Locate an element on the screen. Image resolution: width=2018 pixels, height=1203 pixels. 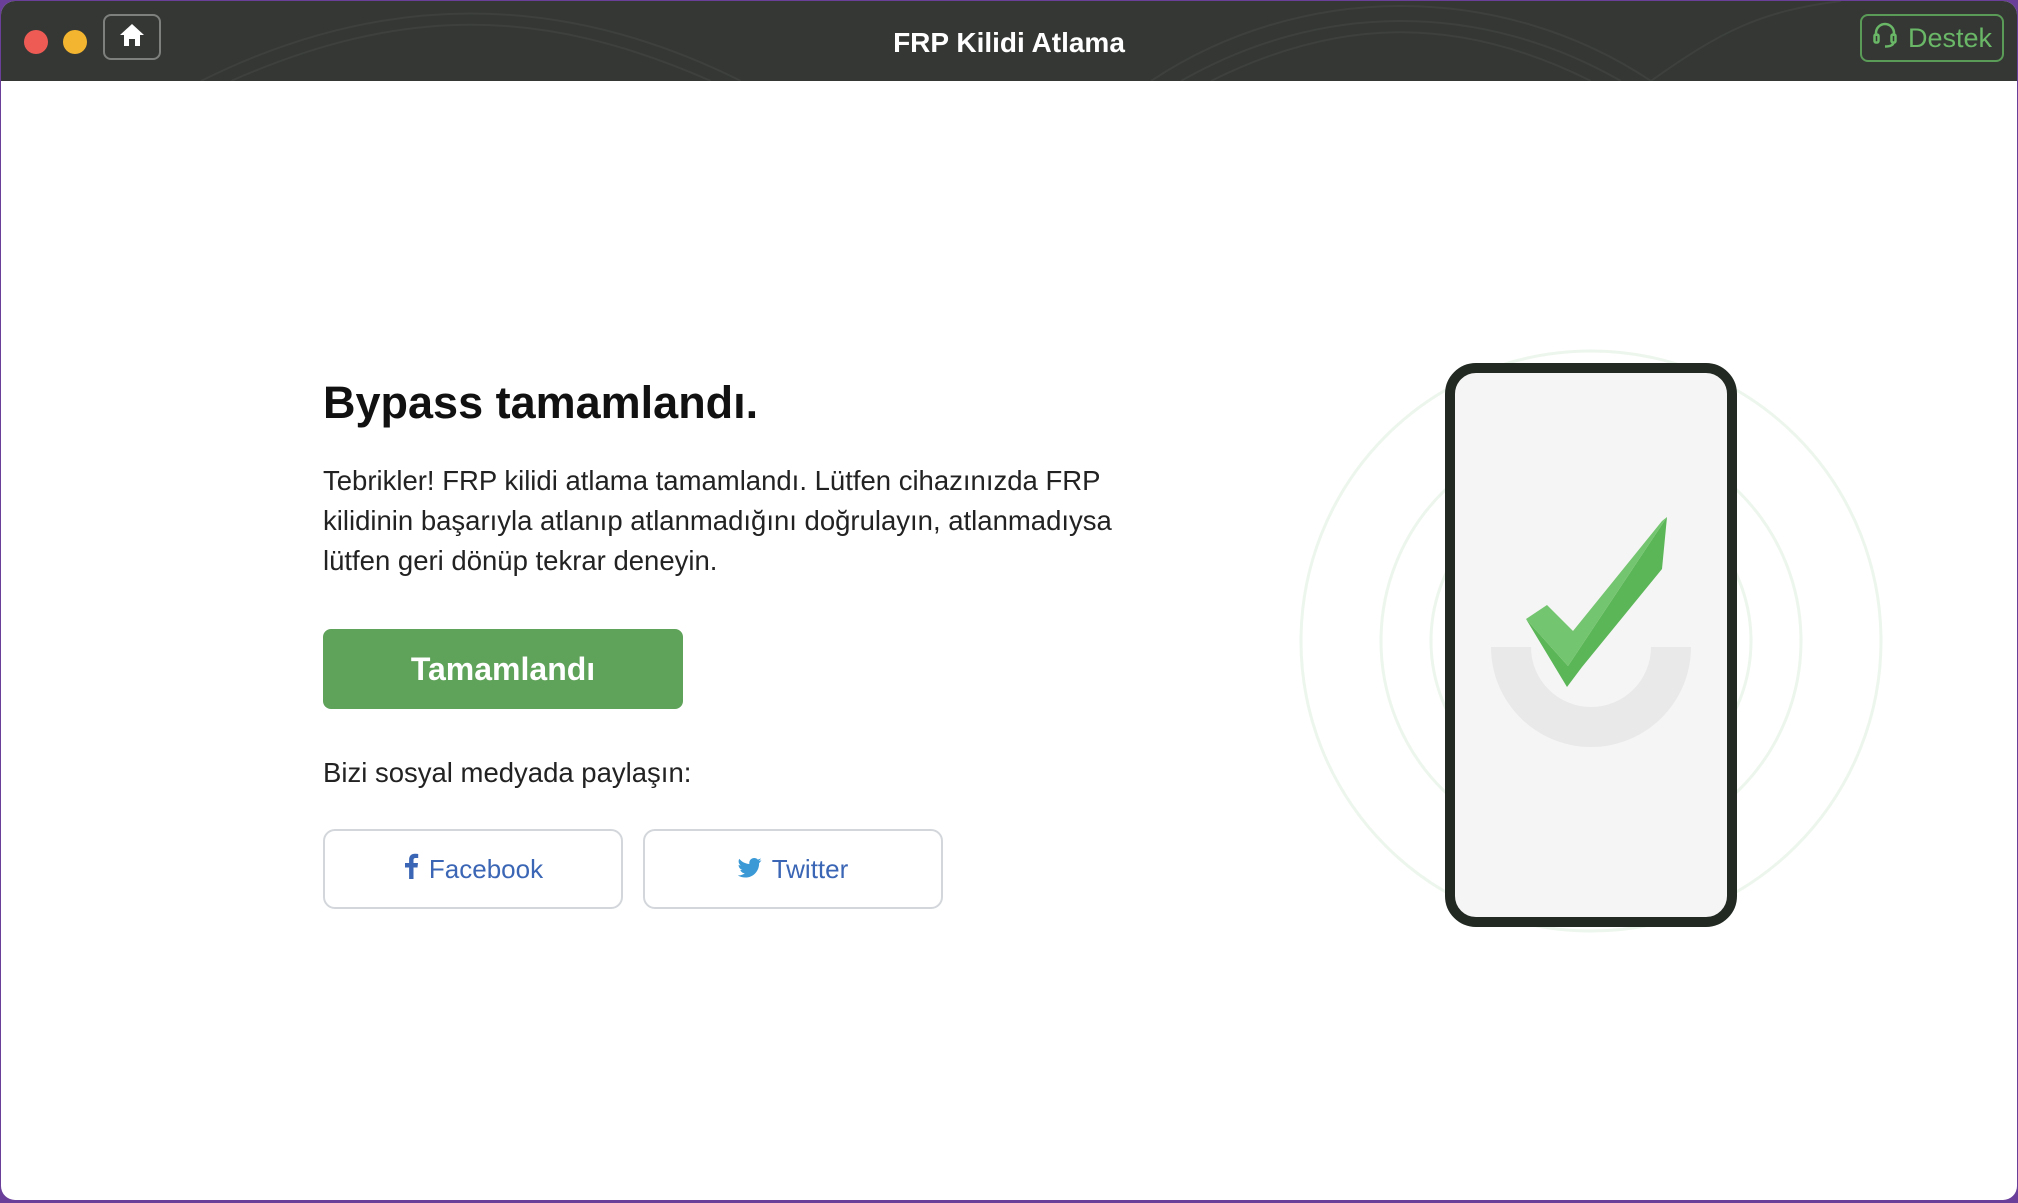
support-button: Destek is located at coordinates (1932, 38).